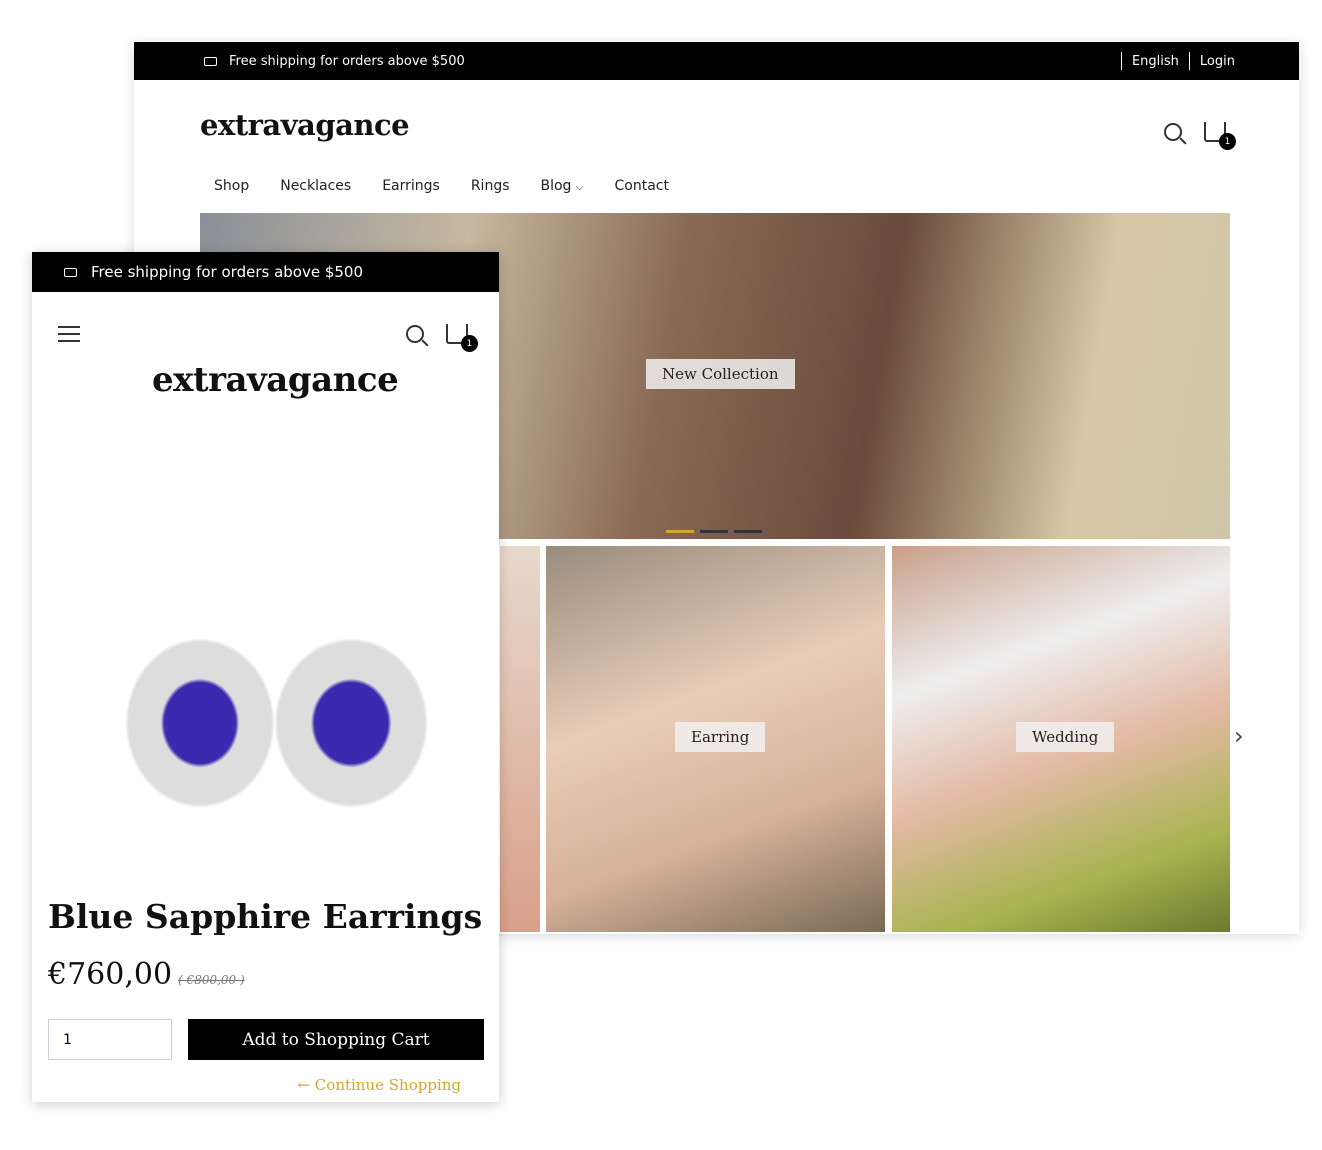  Describe the element at coordinates (315, 186) in the screenshot. I see `nav-necklaces: Necklaces` at that location.